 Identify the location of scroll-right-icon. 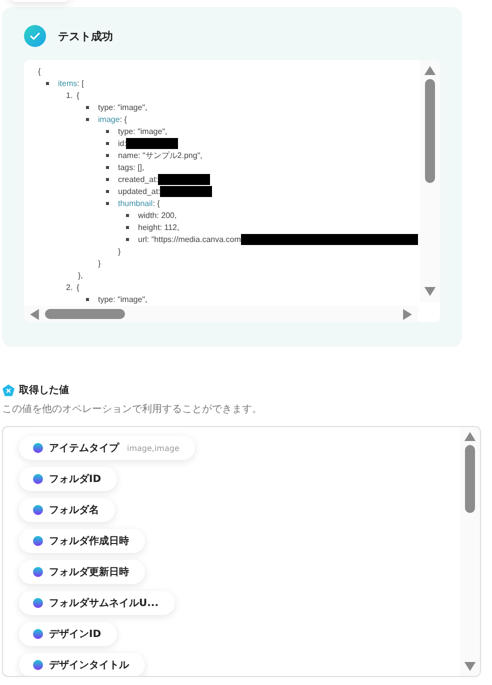
(407, 314).